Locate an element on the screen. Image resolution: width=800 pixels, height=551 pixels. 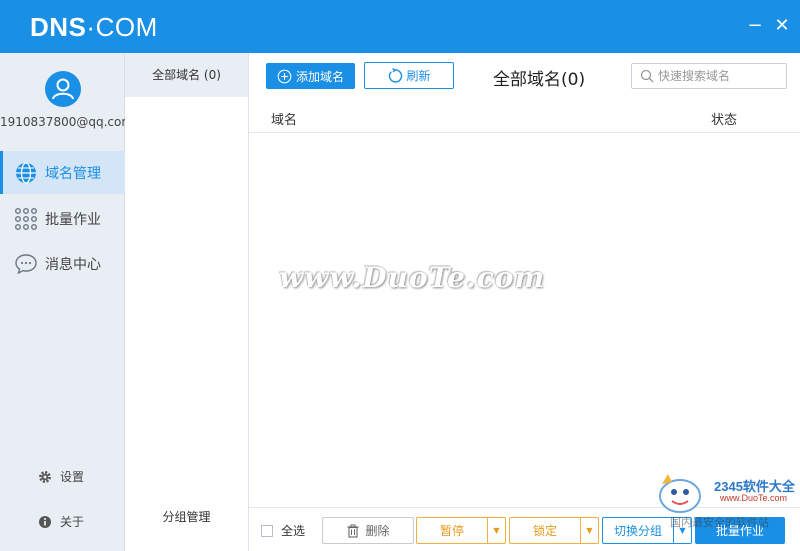
user-email: 1910837800@qq.com is located at coordinates (67, 122).